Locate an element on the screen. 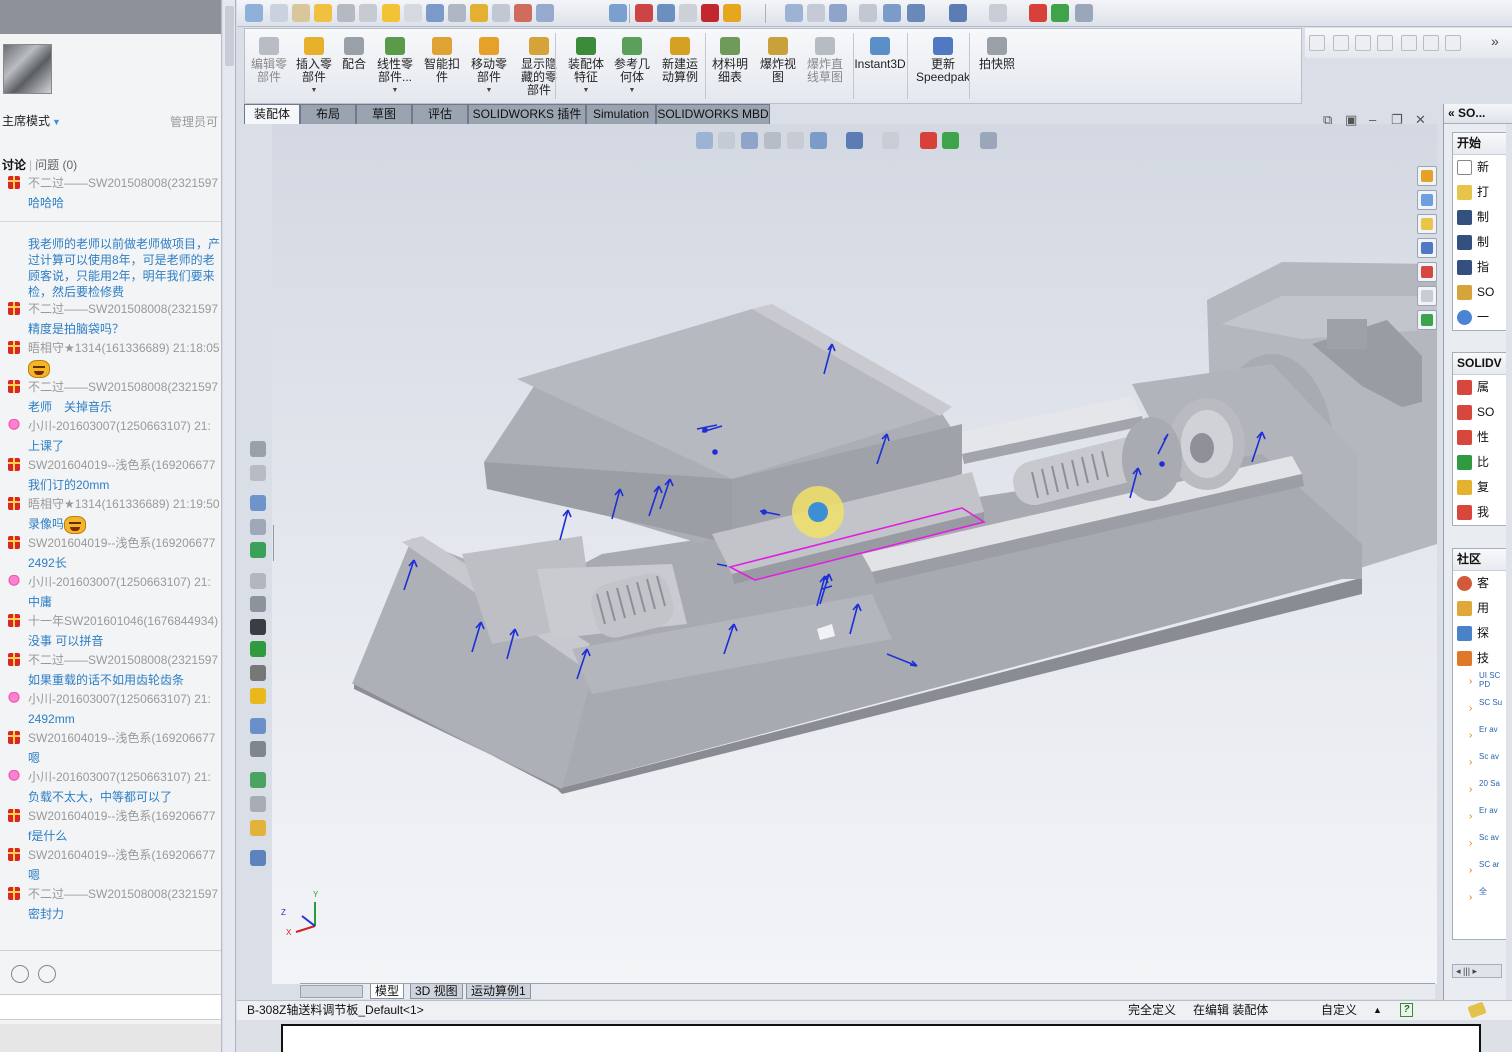 This screenshot has height=1052, width=1512. command-tab: 布局 is located at coordinates (328, 114).